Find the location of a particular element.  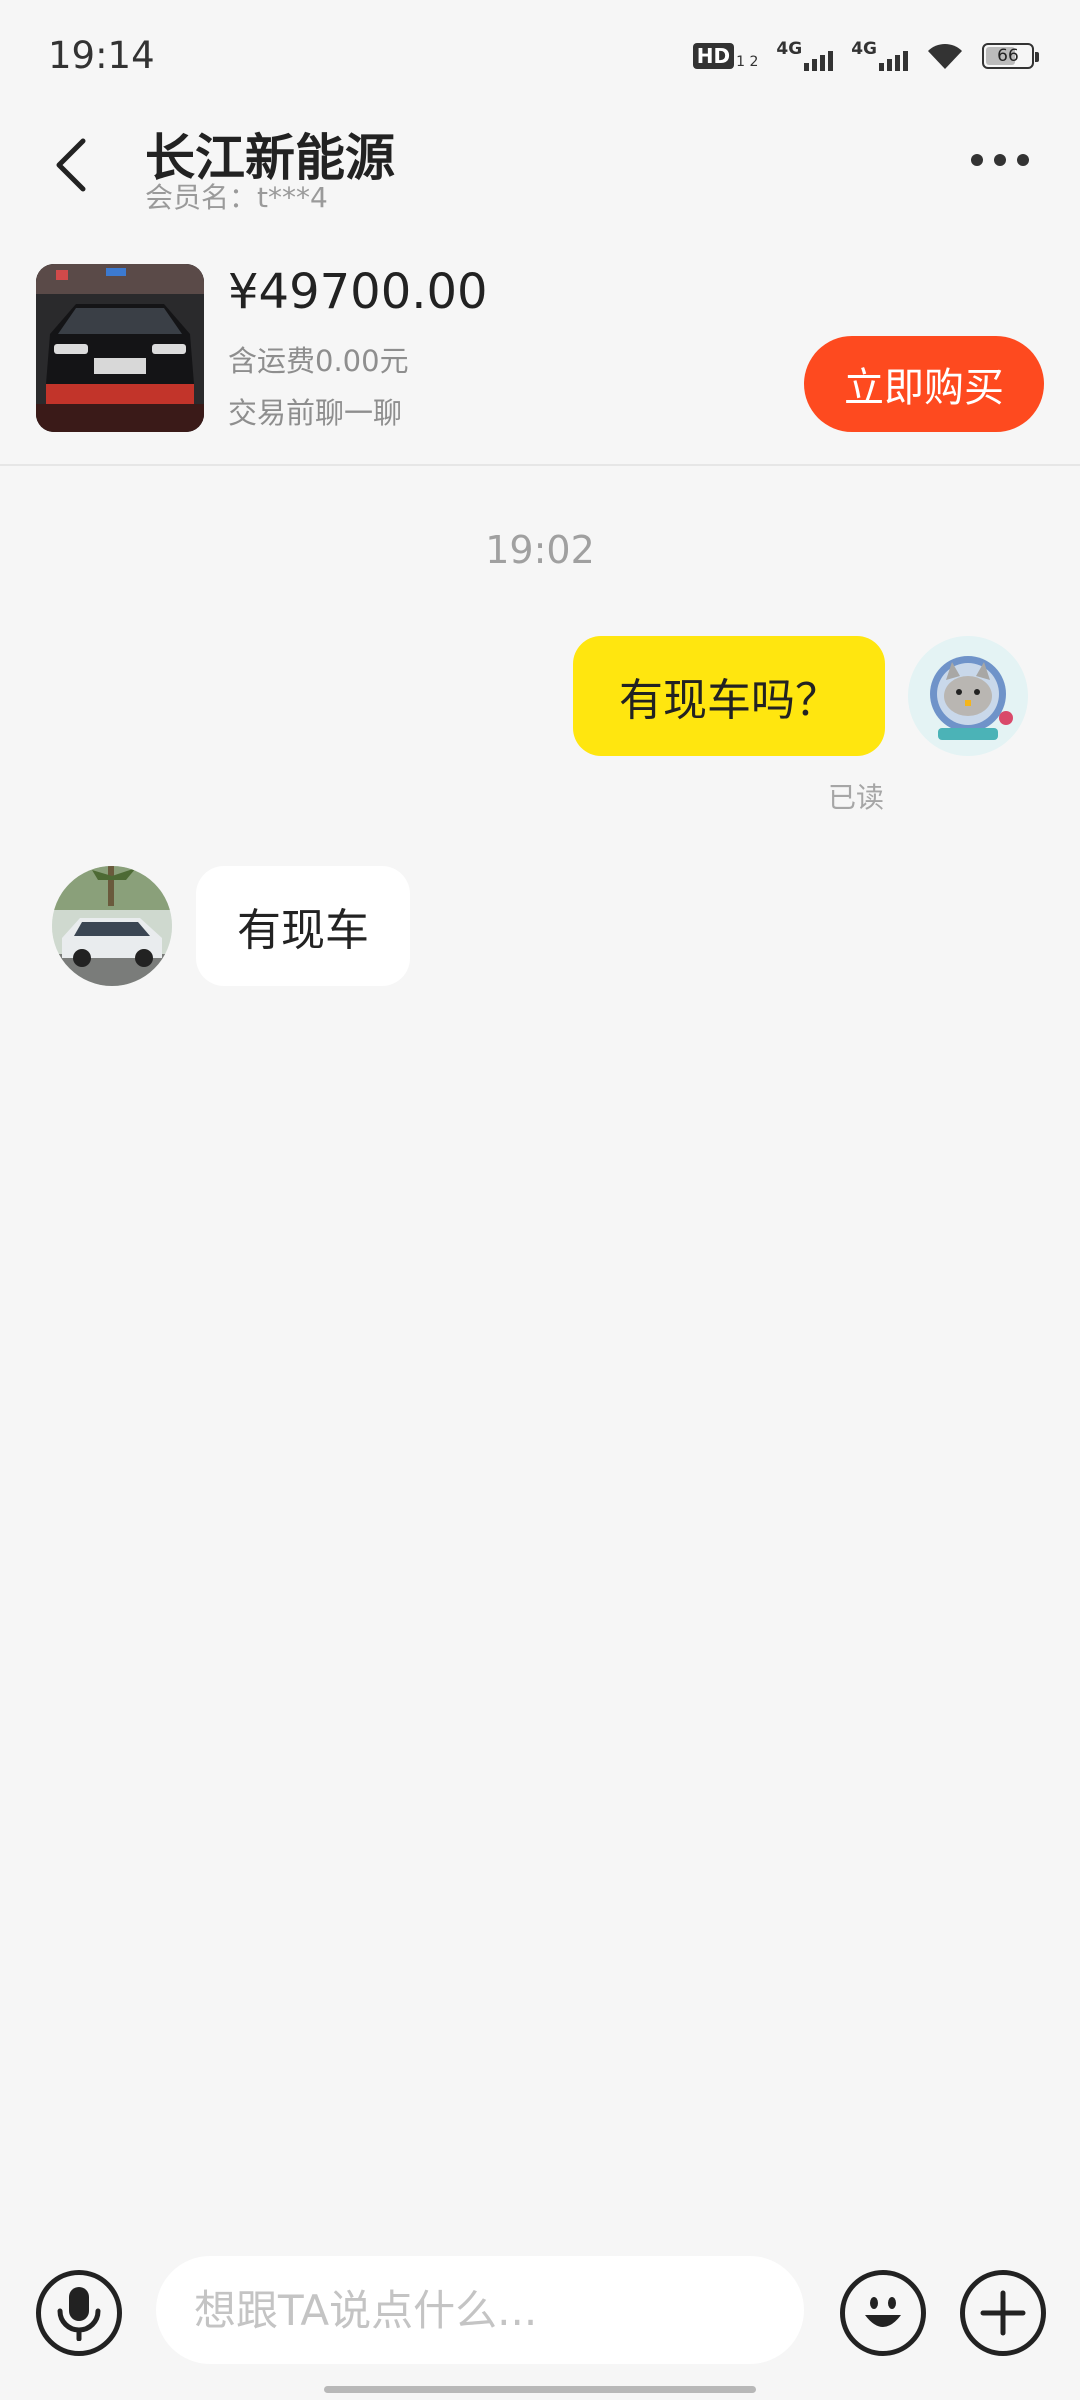

status-time: 19:14 is located at coordinates (101, 55).